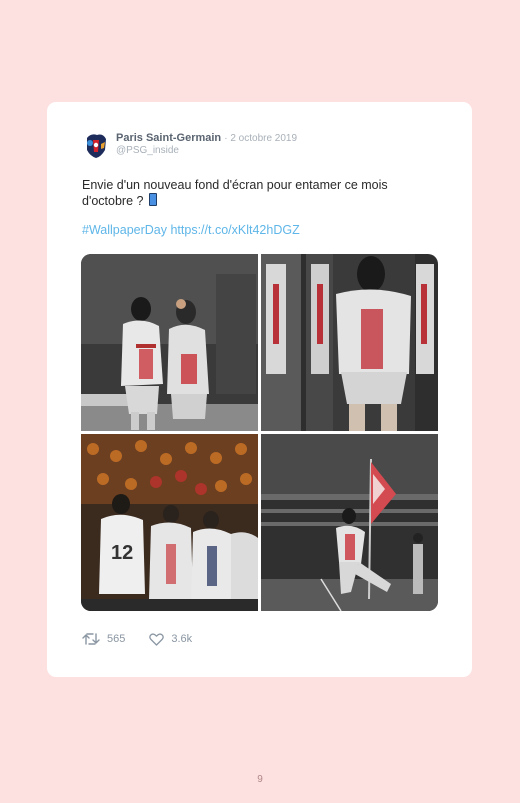 The width and height of the screenshot is (520, 803). What do you see at coordinates (168, 138) in the screenshot?
I see `author-name: Paris Saint-Germain` at bounding box center [168, 138].